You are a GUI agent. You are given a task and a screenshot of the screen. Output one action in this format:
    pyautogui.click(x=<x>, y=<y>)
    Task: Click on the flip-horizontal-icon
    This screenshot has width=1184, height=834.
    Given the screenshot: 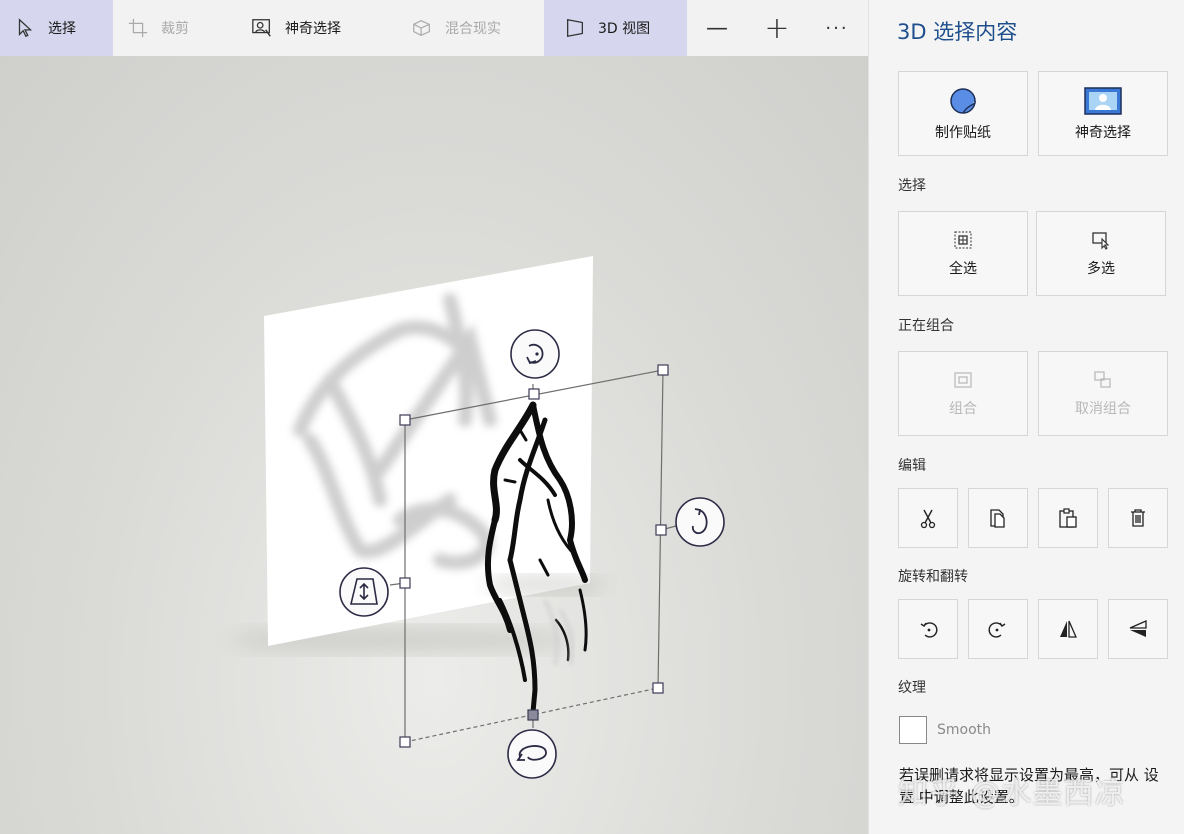 What is the action you would take?
    pyautogui.click(x=1068, y=629)
    